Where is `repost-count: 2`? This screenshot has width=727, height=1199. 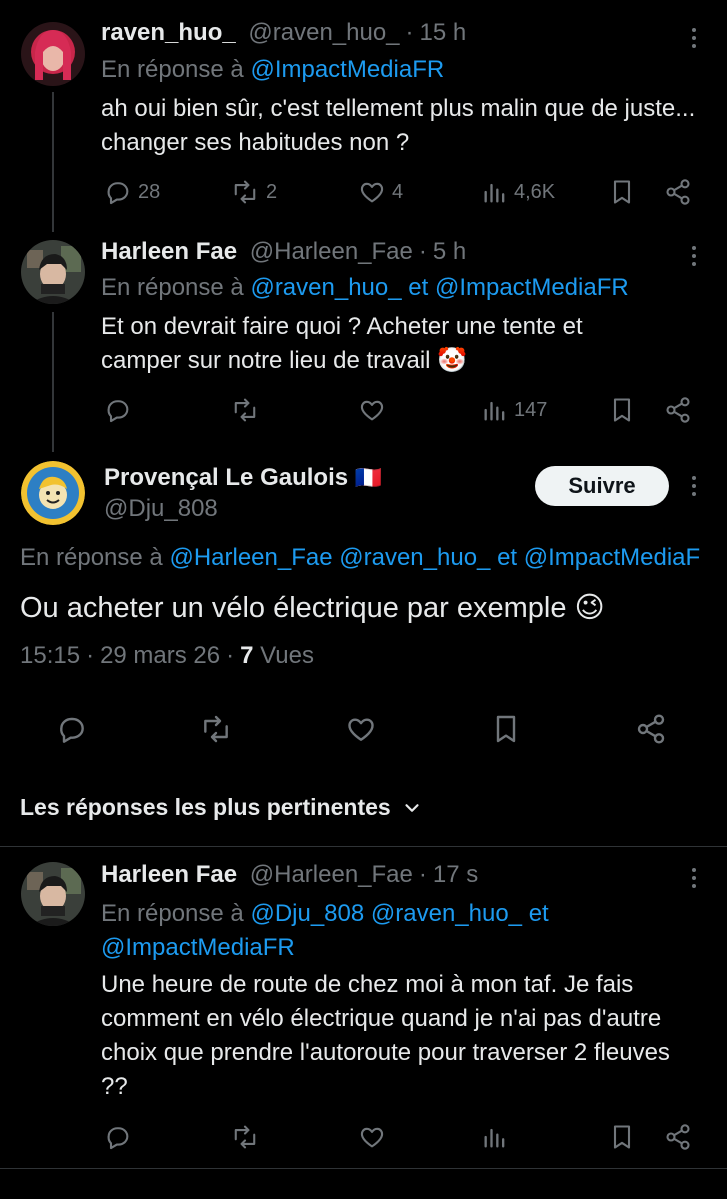
repost-count: 2 is located at coordinates (272, 191).